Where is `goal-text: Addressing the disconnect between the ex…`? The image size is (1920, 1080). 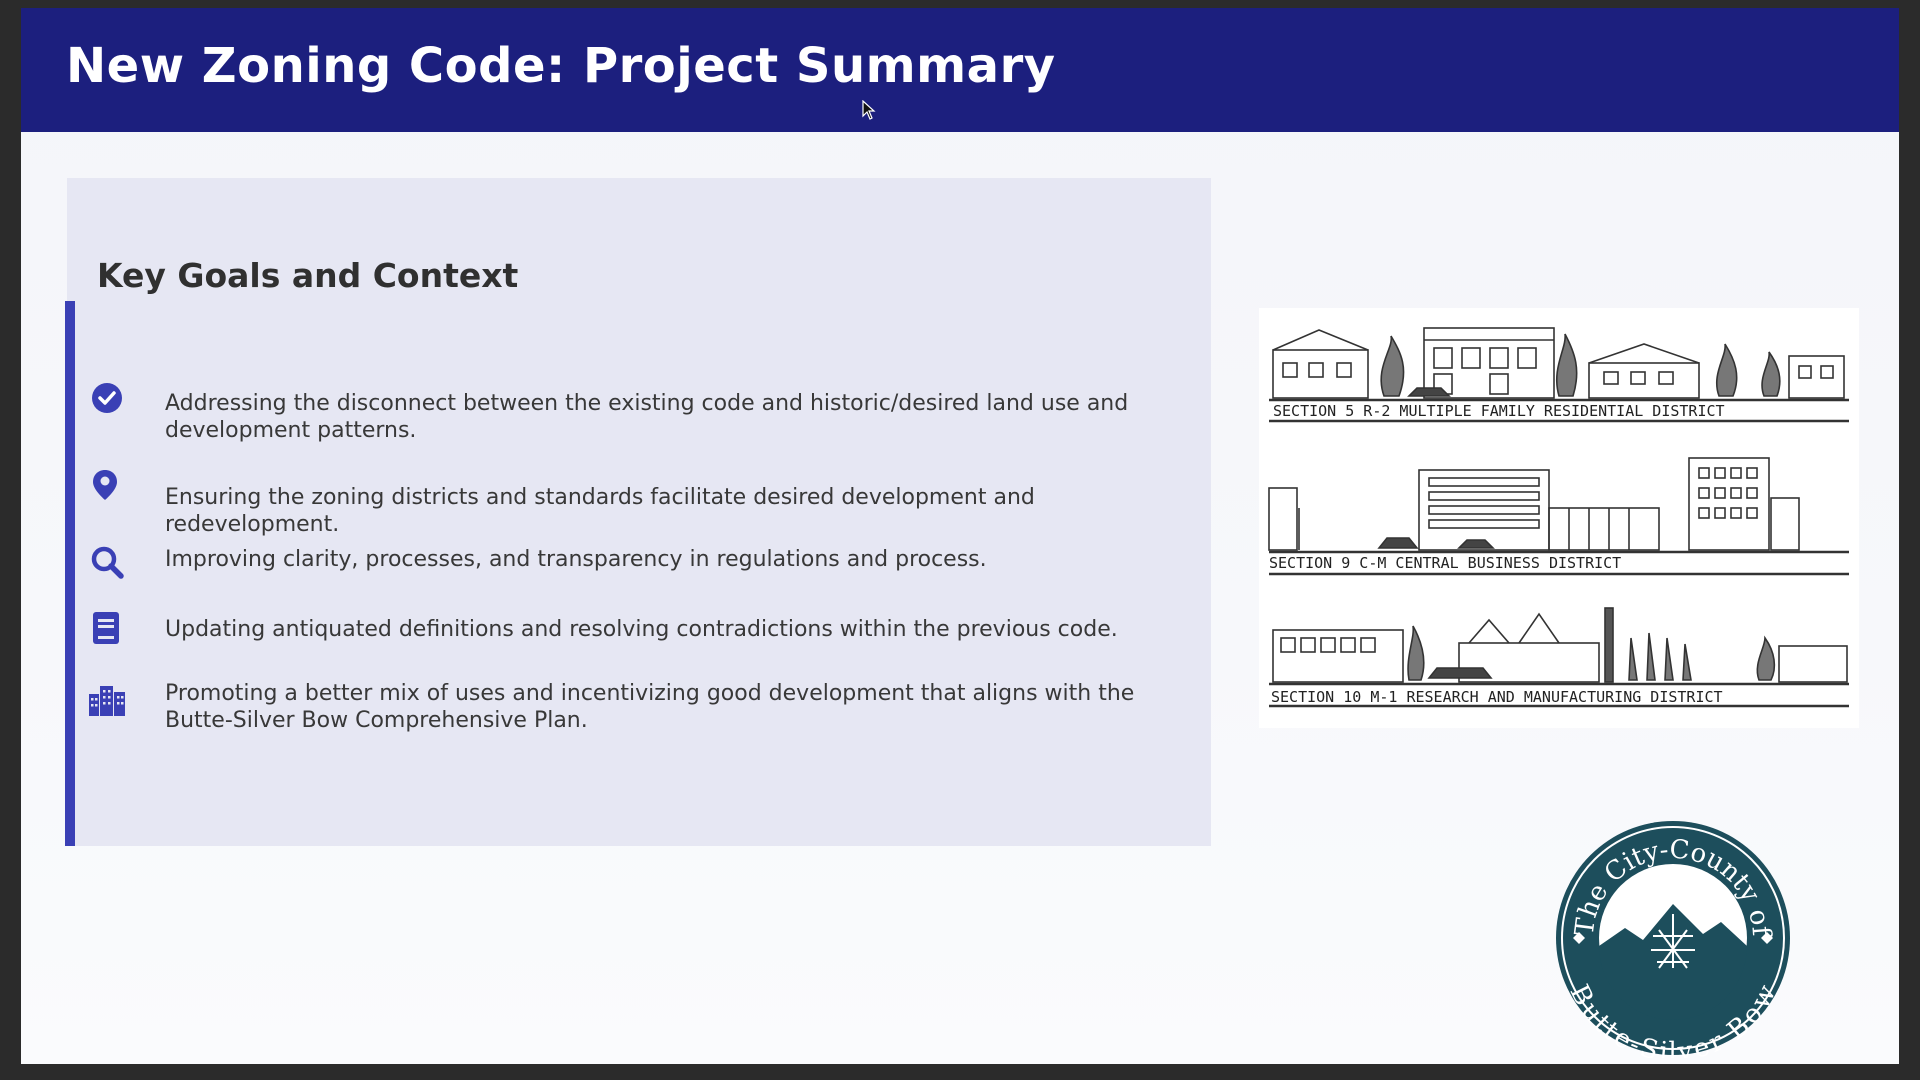
goal-text: Addressing the disconnect between the ex… is located at coordinates (647, 417).